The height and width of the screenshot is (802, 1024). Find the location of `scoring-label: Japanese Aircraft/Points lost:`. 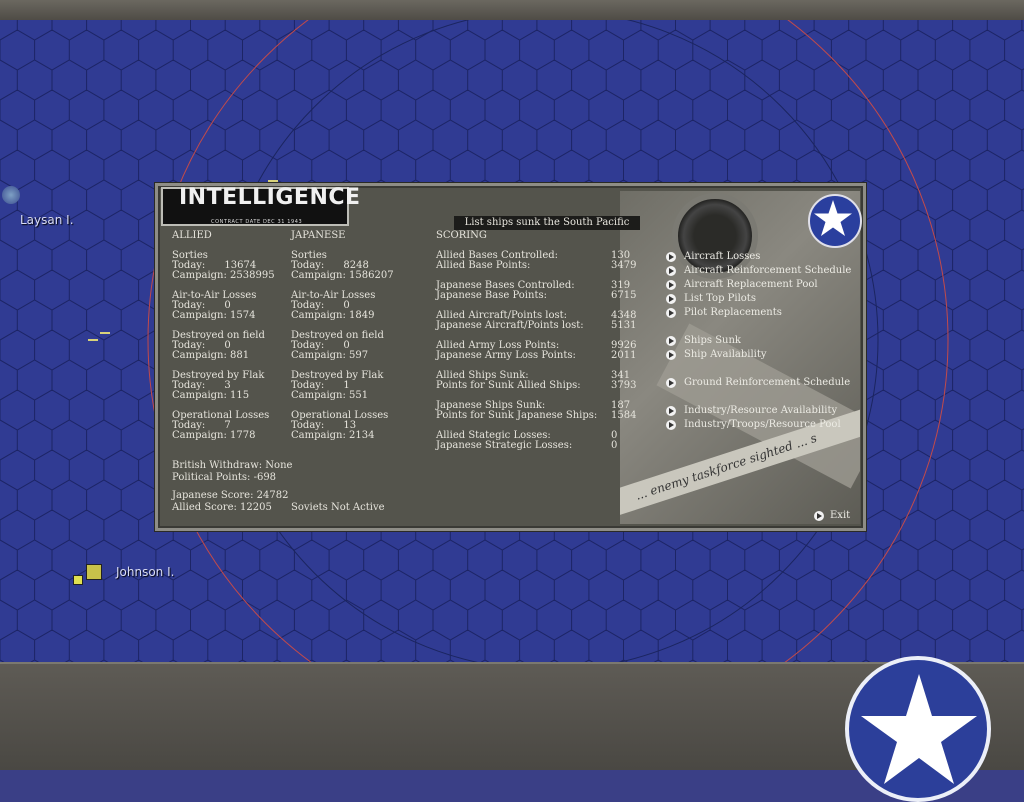

scoring-label: Japanese Aircraft/Points lost: is located at coordinates (510, 325).